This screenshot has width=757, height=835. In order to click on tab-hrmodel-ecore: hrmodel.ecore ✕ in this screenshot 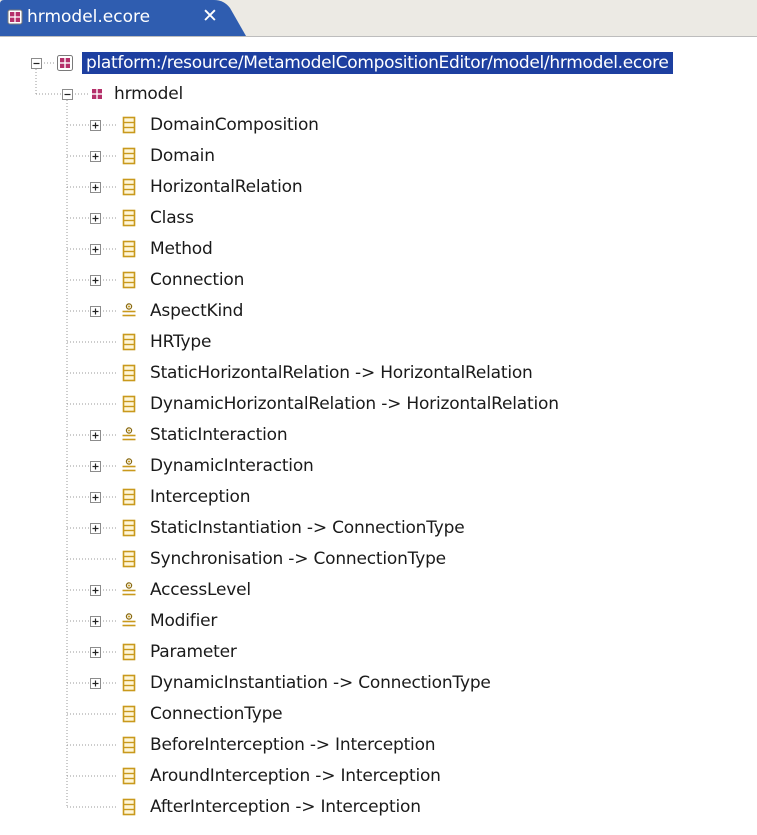, I will do `click(123, 18)`.